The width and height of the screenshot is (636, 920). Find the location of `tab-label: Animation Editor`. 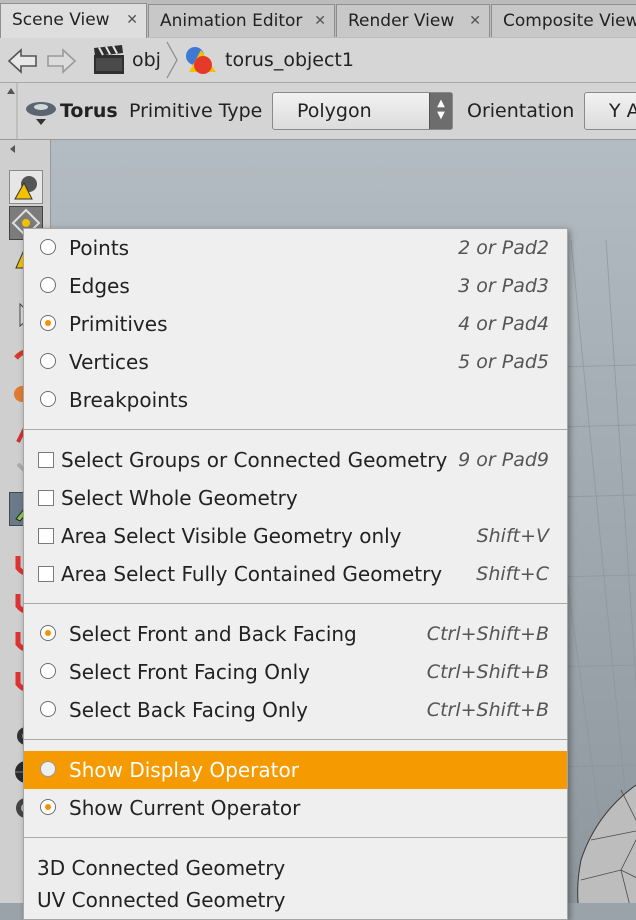

tab-label: Animation Editor is located at coordinates (231, 21).